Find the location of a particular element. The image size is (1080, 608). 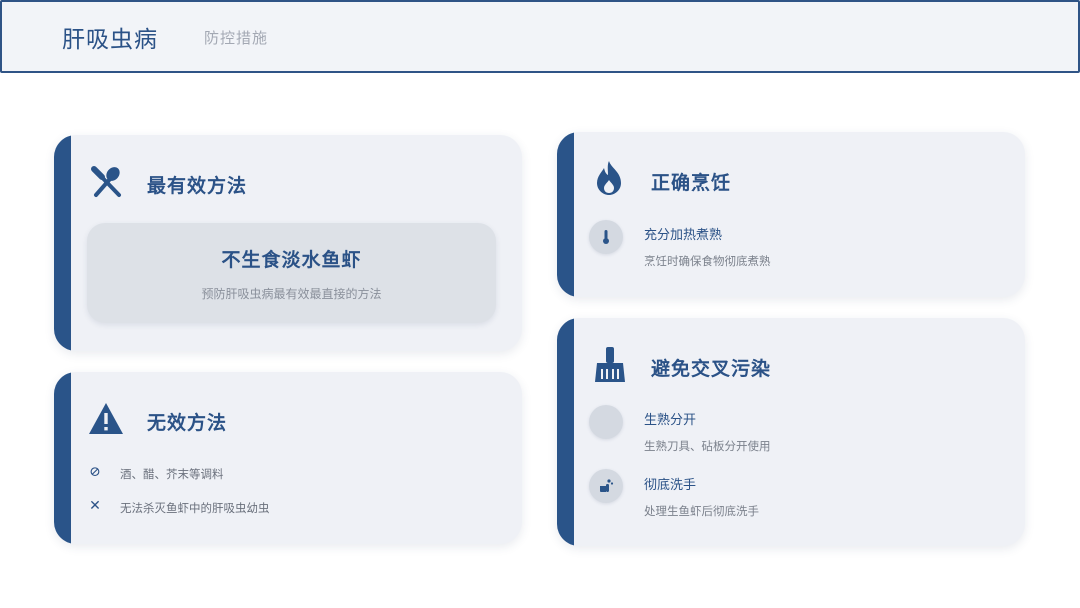

card-title: 无效方法 is located at coordinates (187, 423).